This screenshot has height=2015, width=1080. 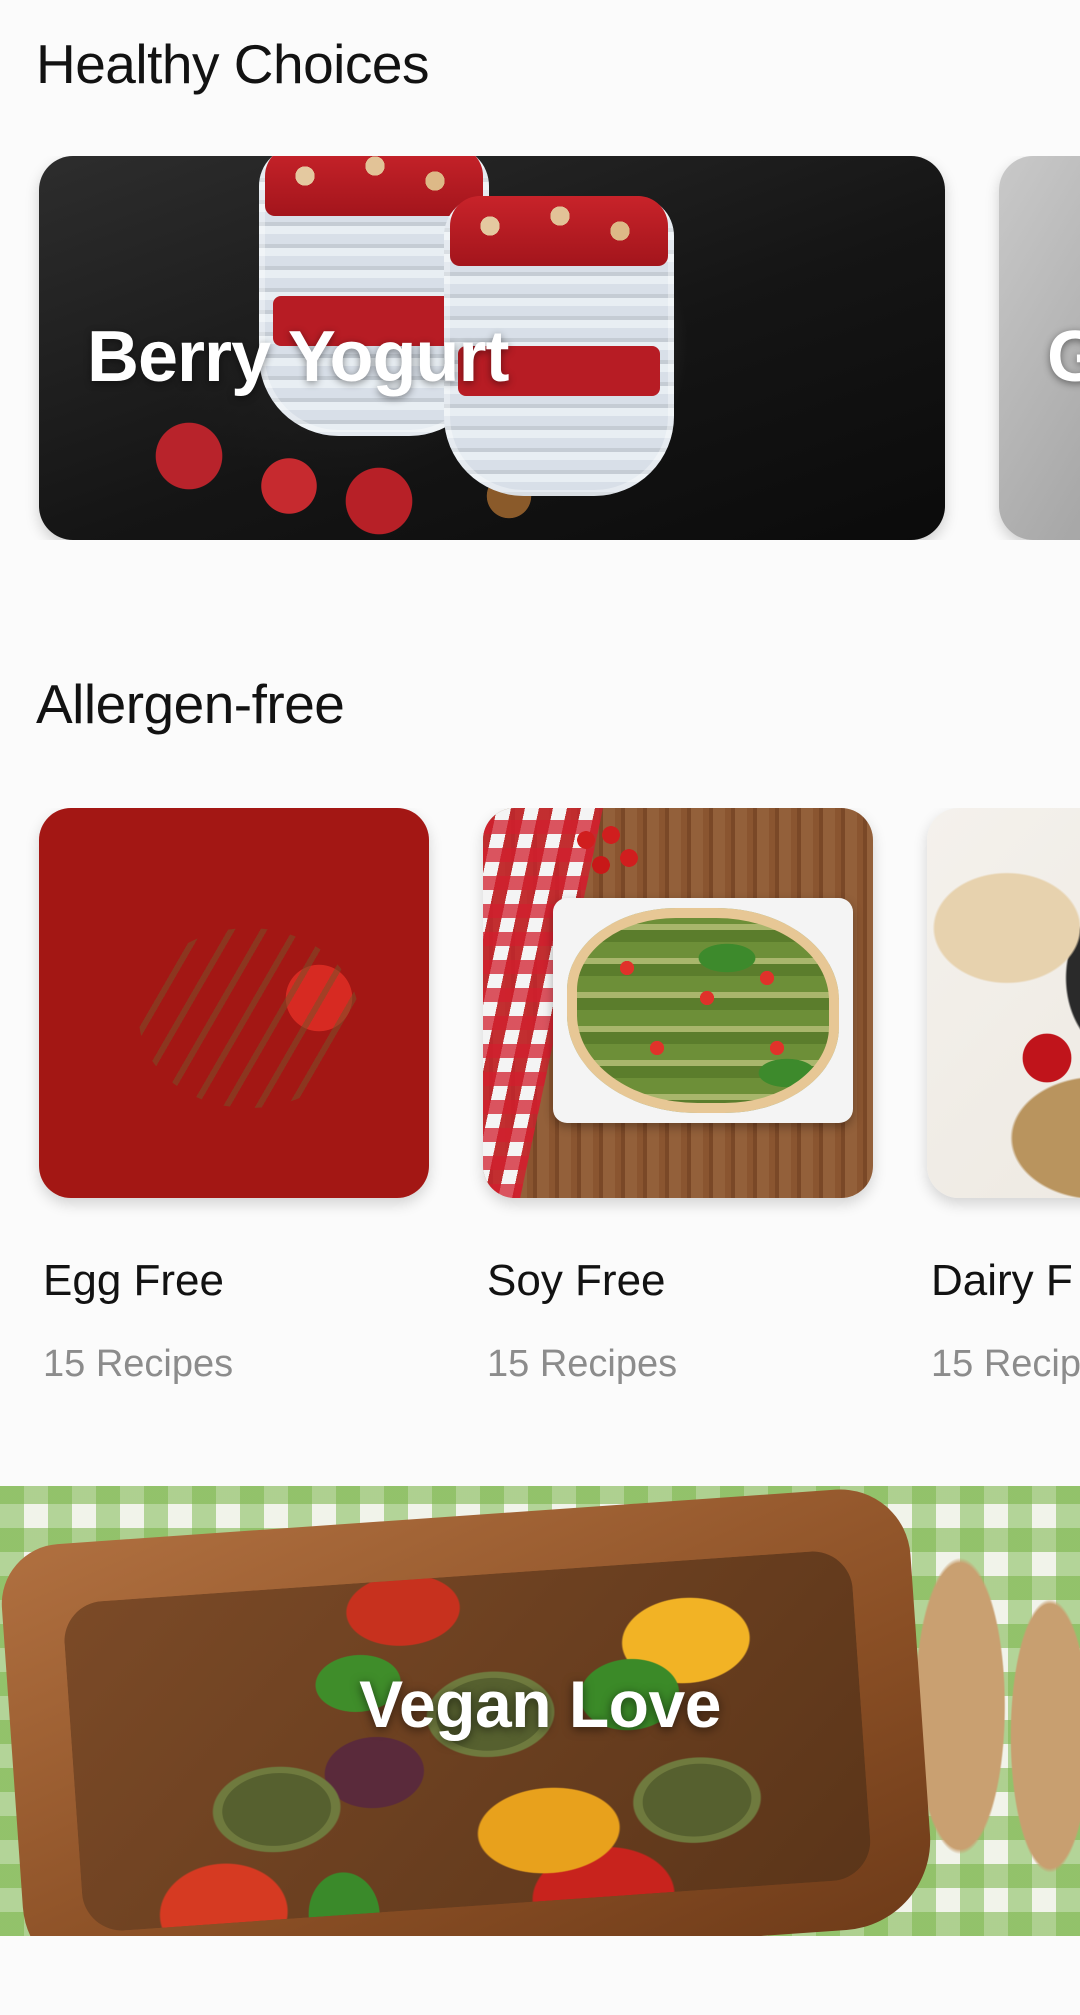 I want to click on category-egg-free: Egg Free 15 Recipes, so click(x=234, y=1096).